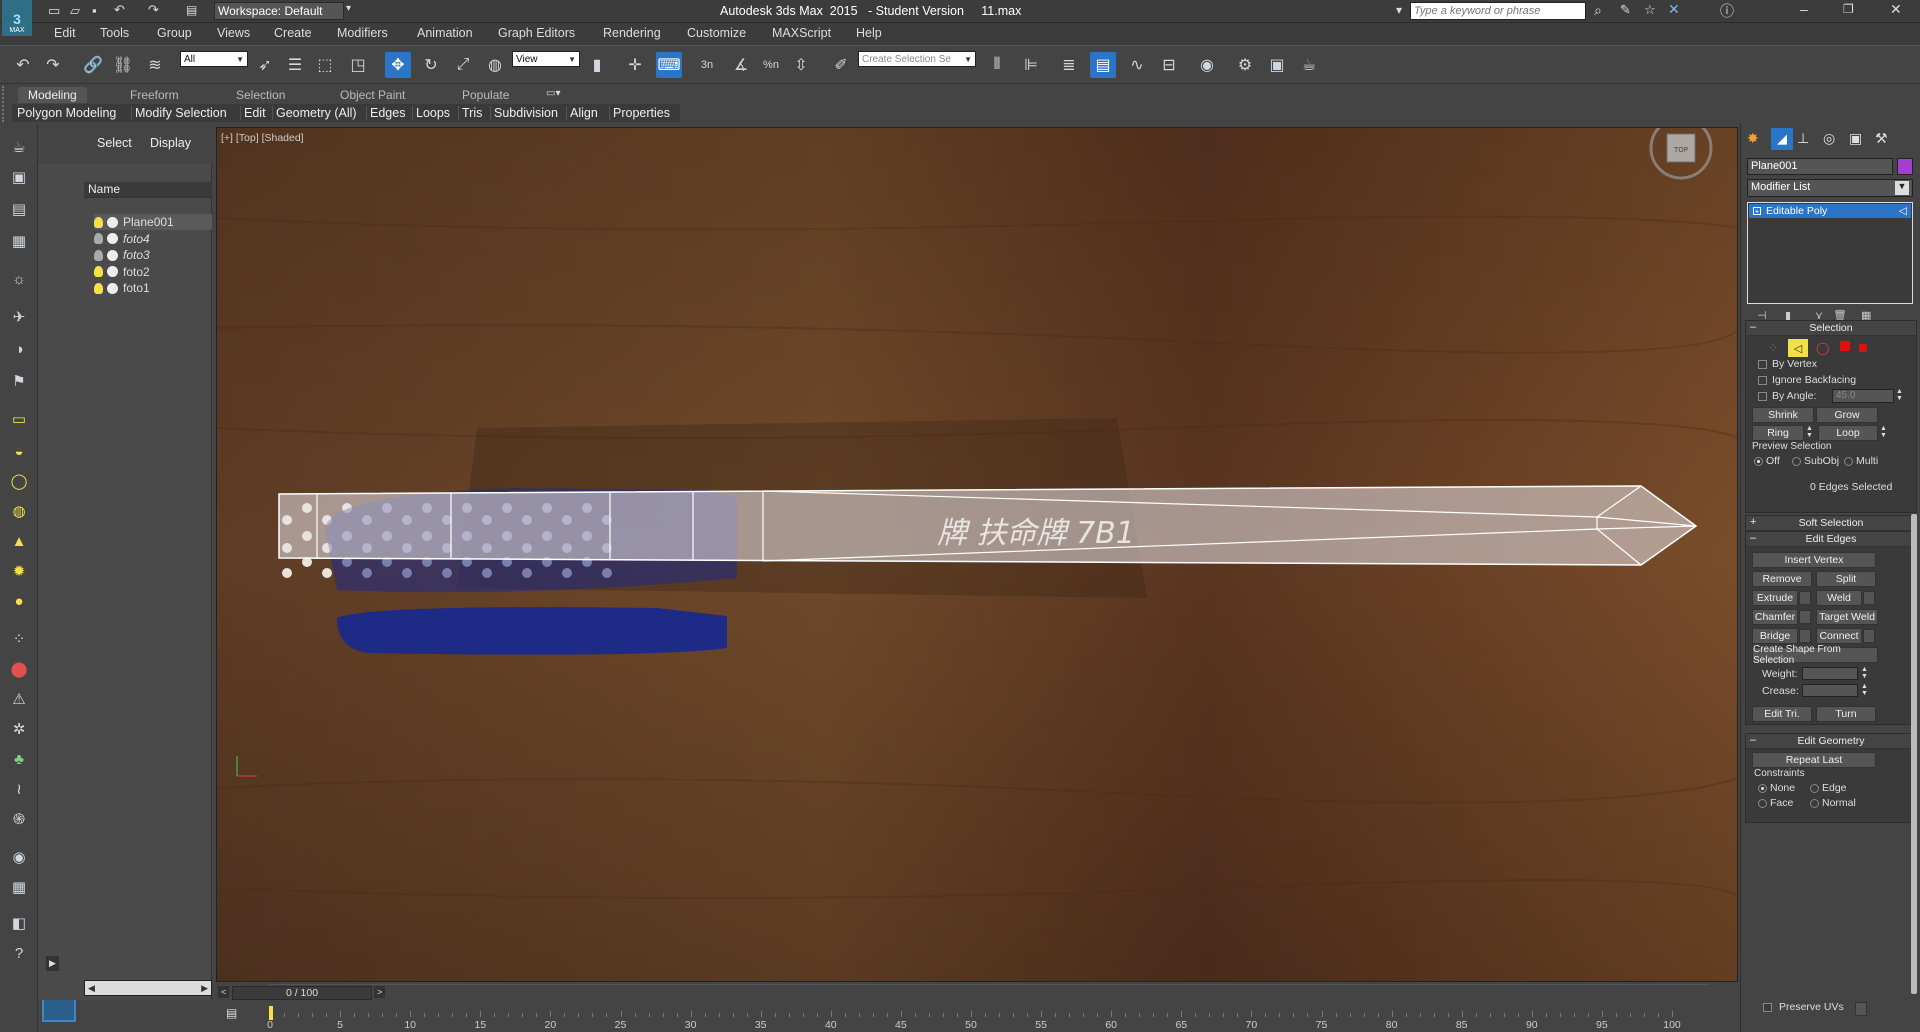 This screenshot has width=1920, height=1032. I want to click on ribbon-tab-selection: Selection, so click(260, 95).